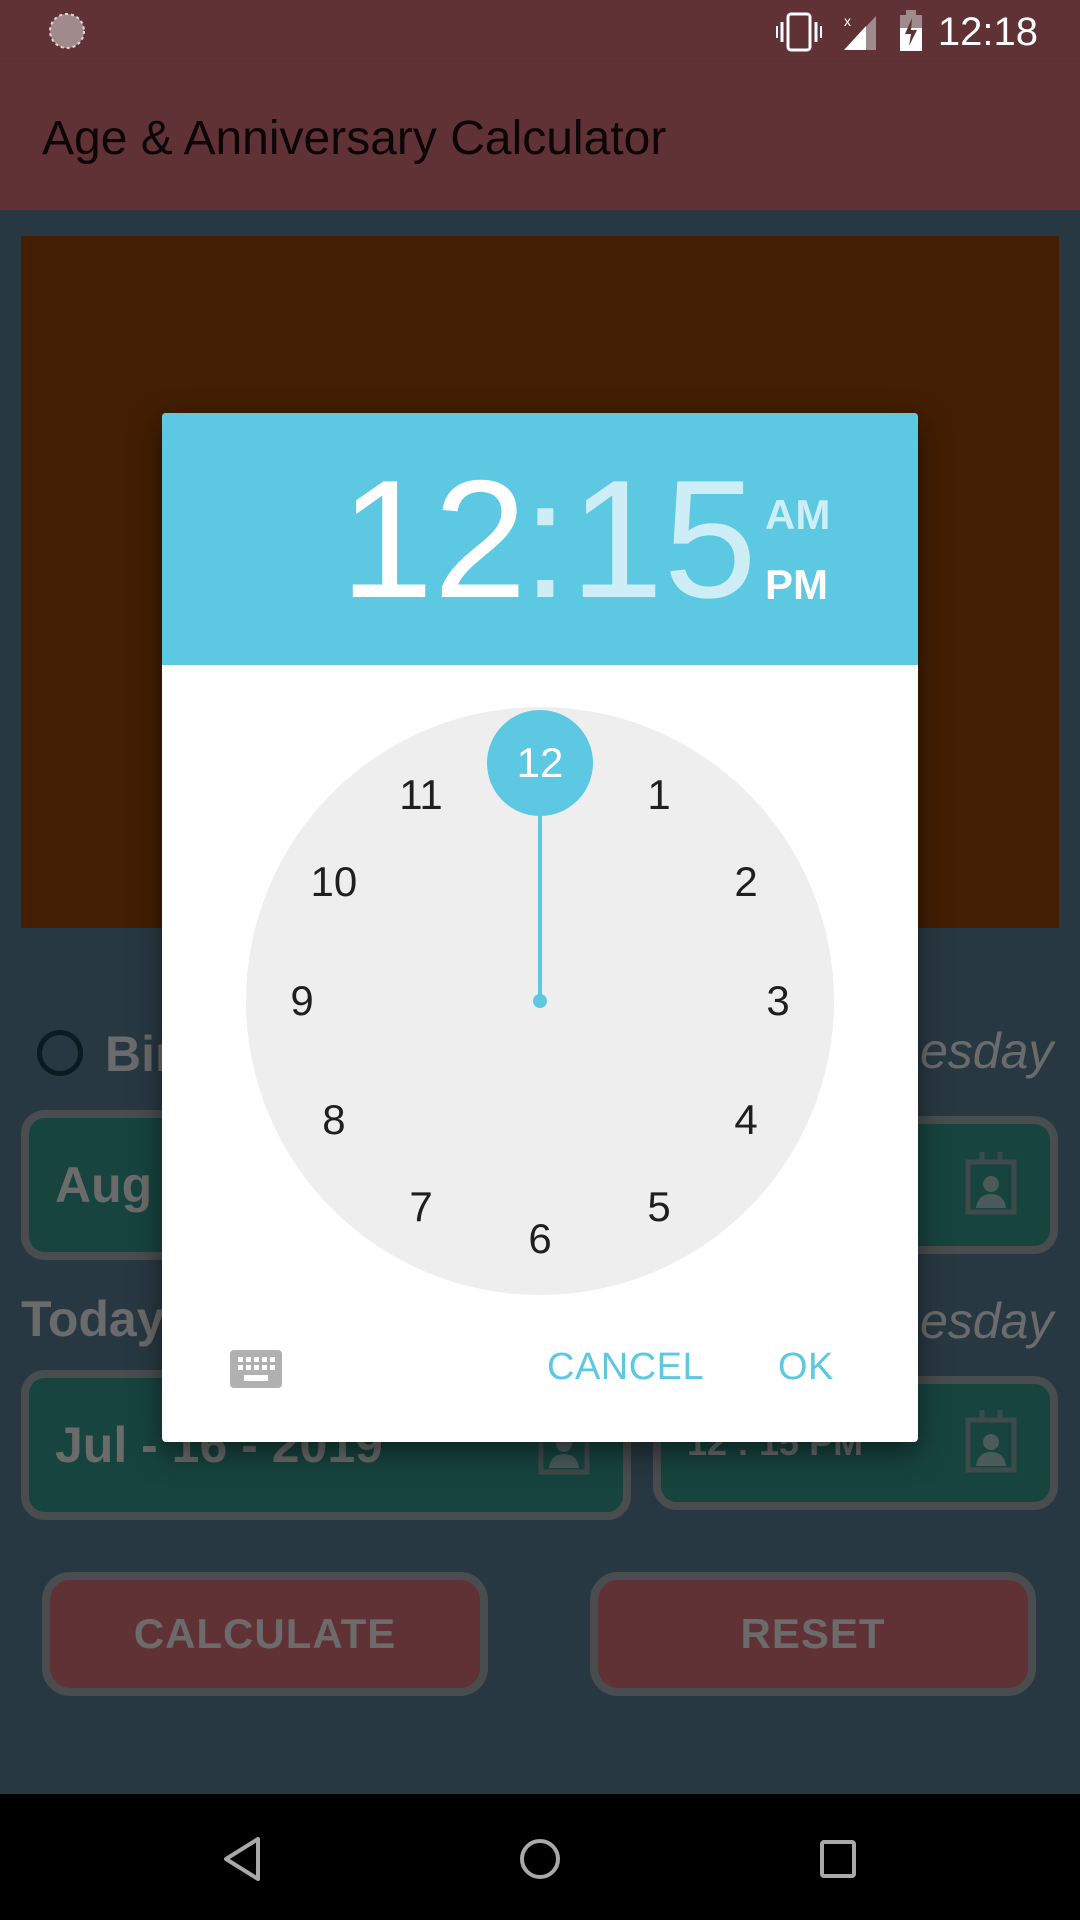 The height and width of the screenshot is (1920, 1080). I want to click on today-label: Today, so click(93, 1319).